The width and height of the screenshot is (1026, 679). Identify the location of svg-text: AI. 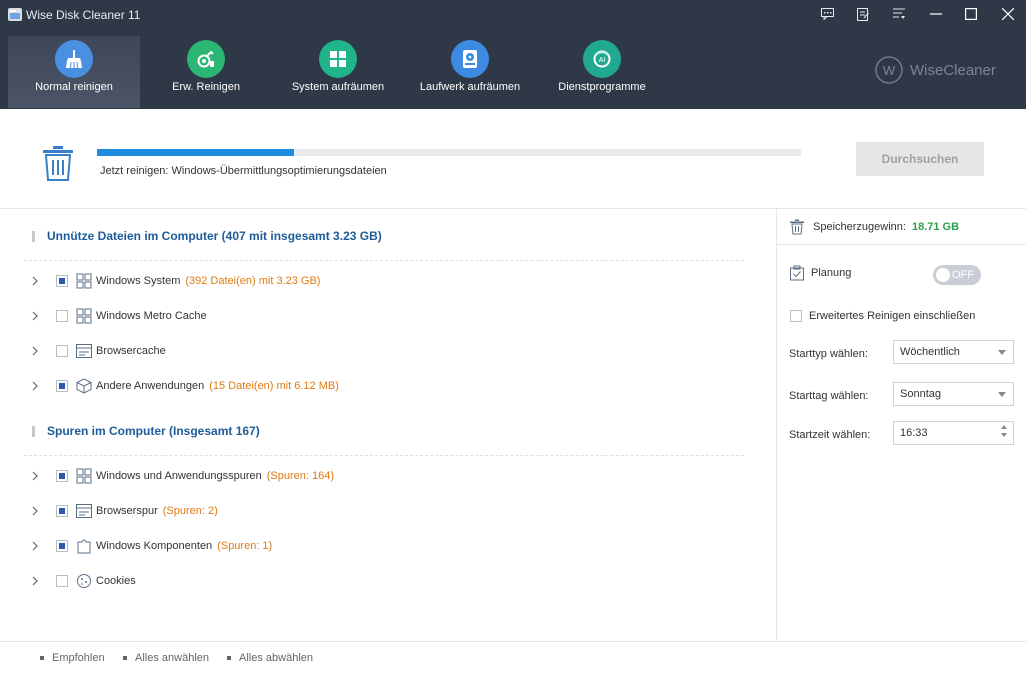
(602, 60).